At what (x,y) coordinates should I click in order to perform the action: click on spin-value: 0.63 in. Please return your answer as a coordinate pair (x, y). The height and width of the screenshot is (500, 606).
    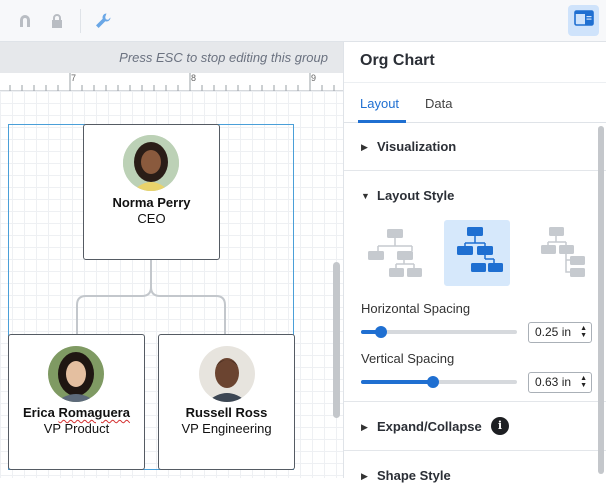
    Looking at the image, I should click on (553, 382).